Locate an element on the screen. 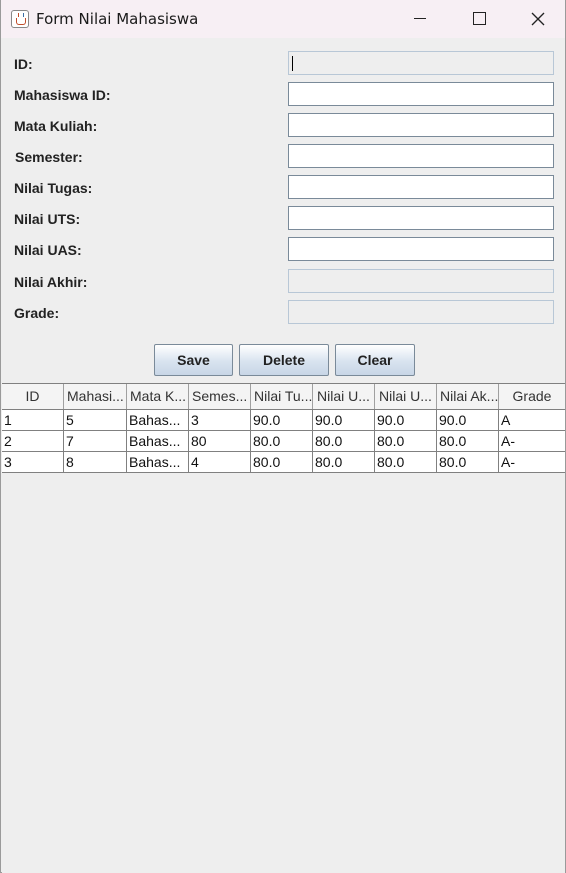 Image resolution: width=566 pixels, height=873 pixels. maximize-button is located at coordinates (479, 19).